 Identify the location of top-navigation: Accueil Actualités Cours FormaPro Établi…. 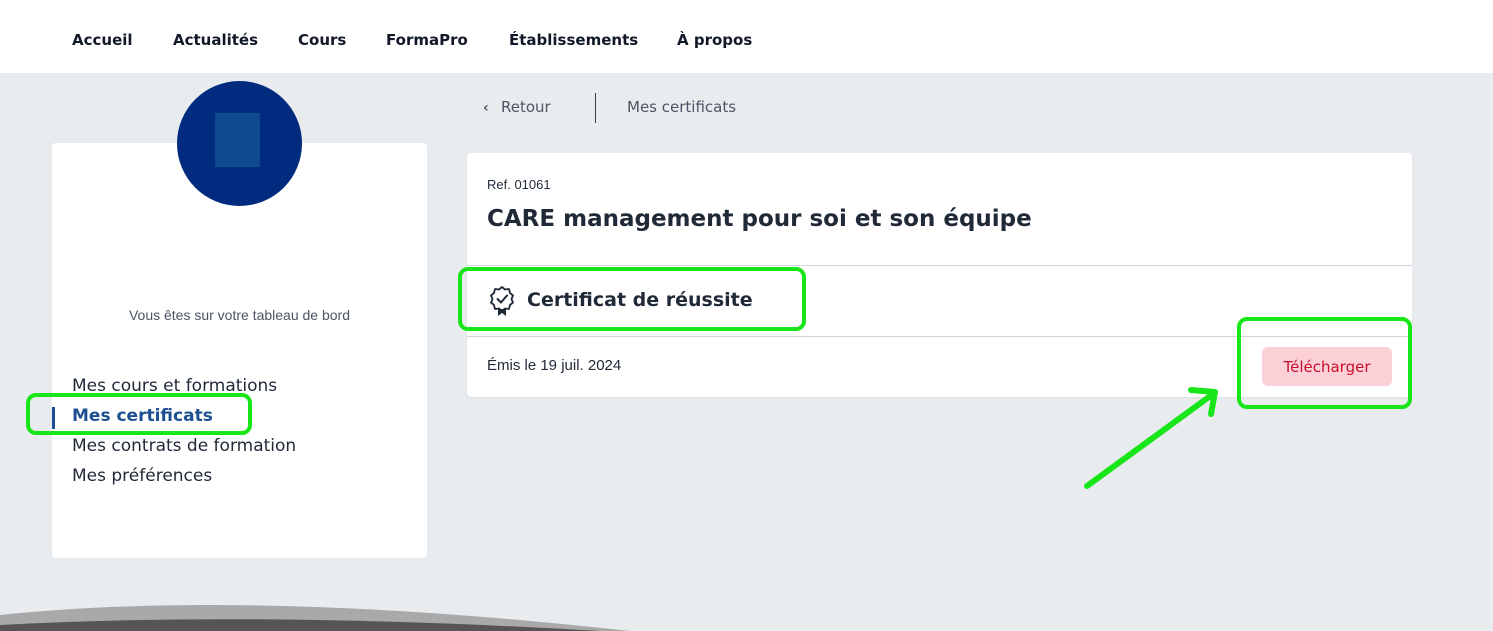
(746, 36).